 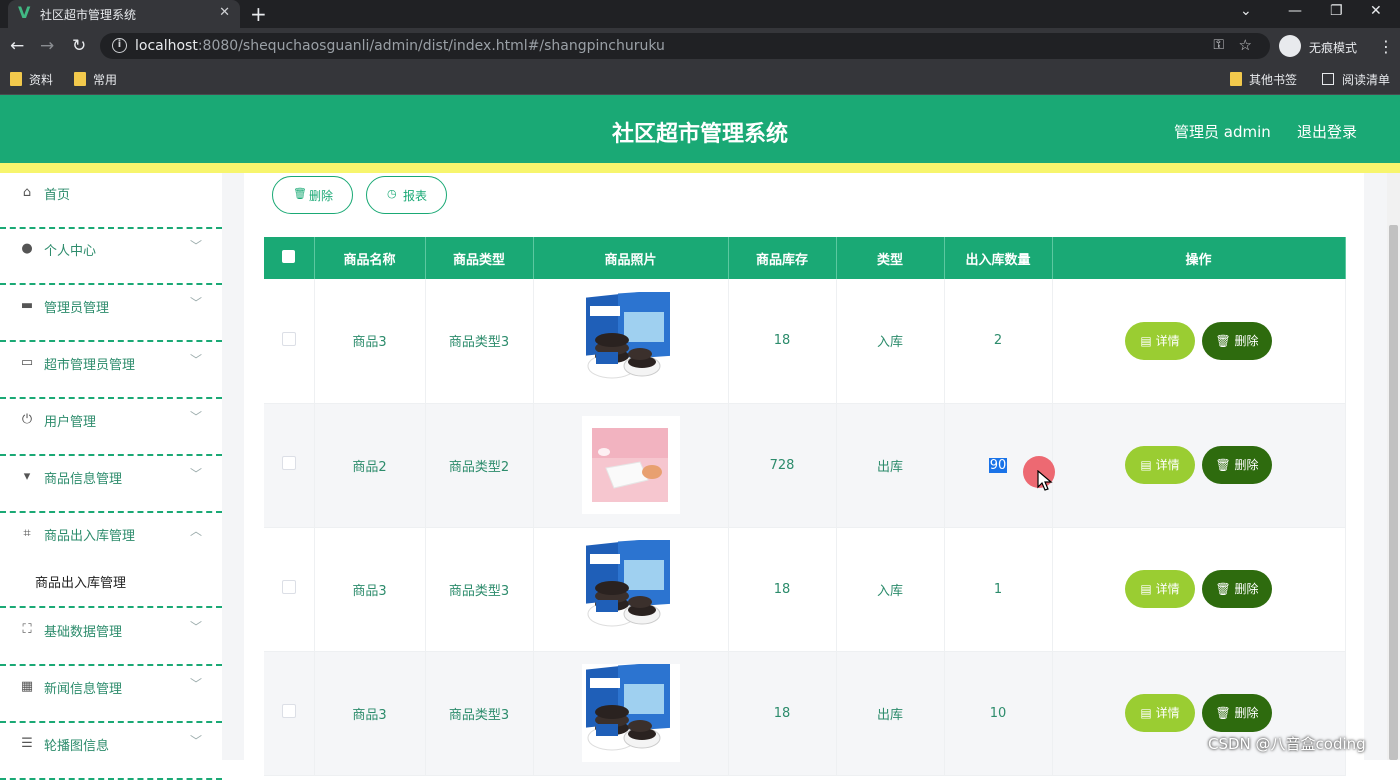 I want to click on browser-tab: V 社区超市管理系统 ✕, so click(x=124, y=14).